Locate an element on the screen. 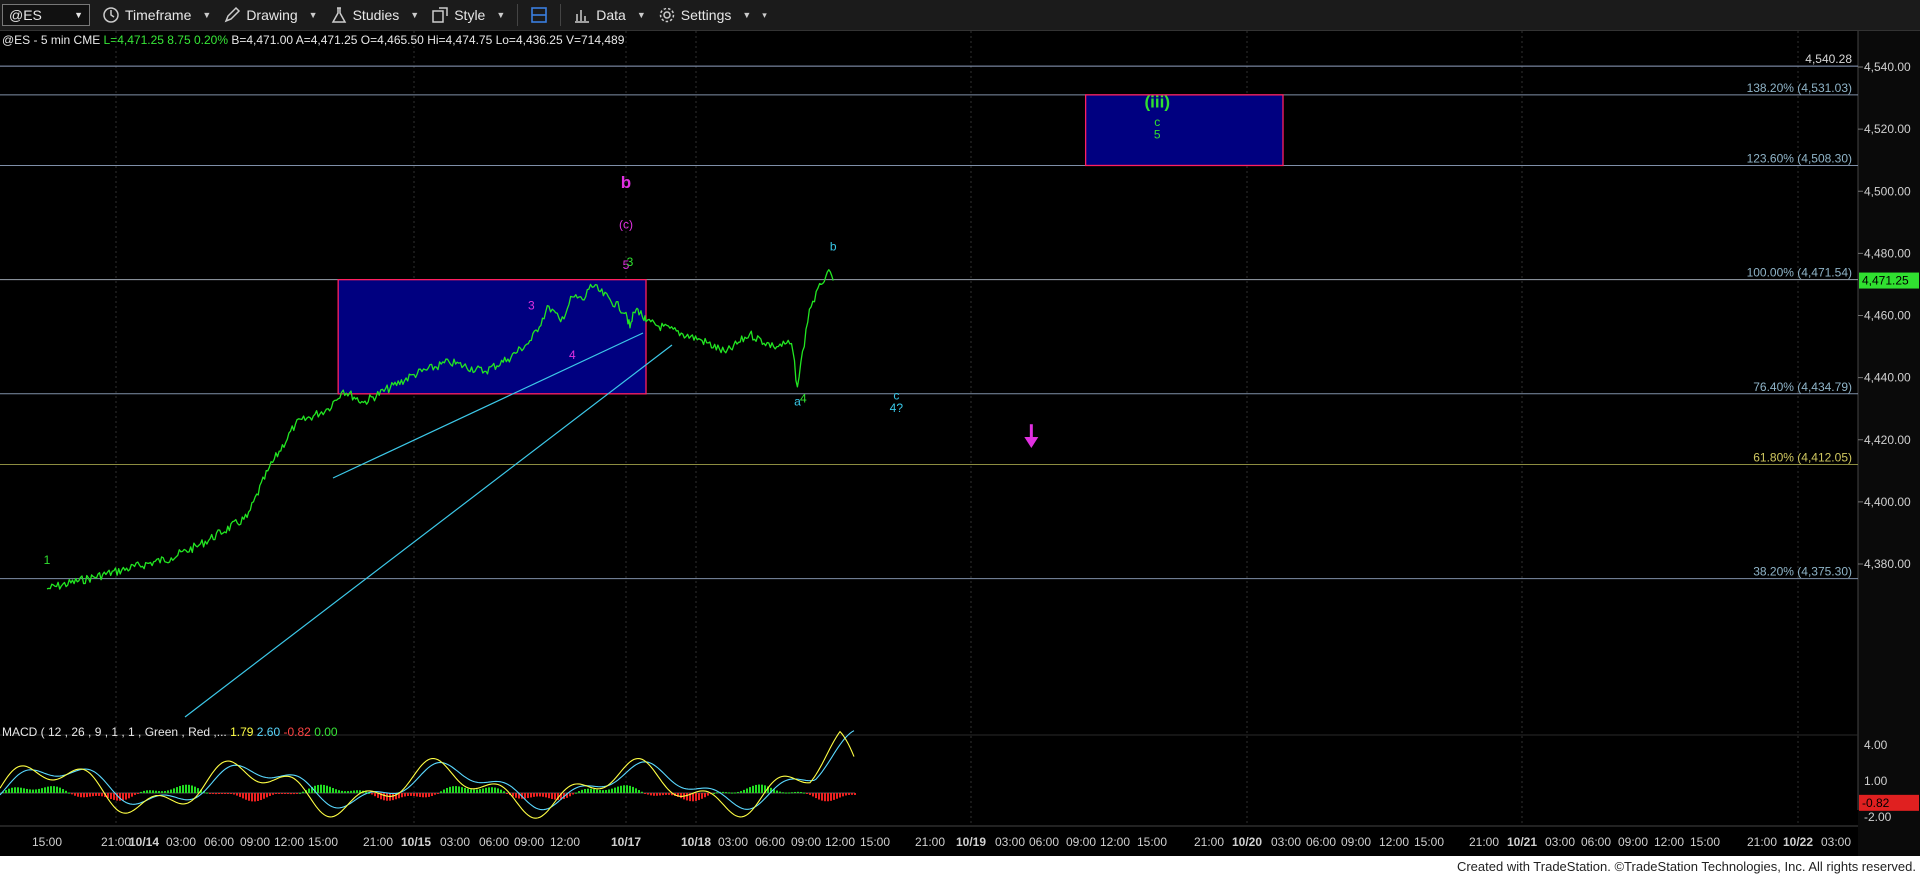 Image resolution: width=1920 pixels, height=877 pixels. layout-button is located at coordinates (539, 15).